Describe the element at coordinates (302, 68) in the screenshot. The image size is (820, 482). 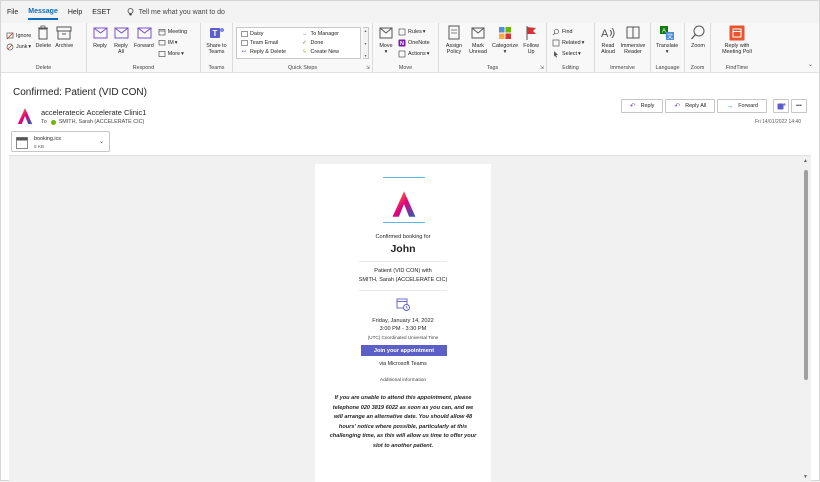
I see `group-label-quick-steps: Quick Steps` at that location.